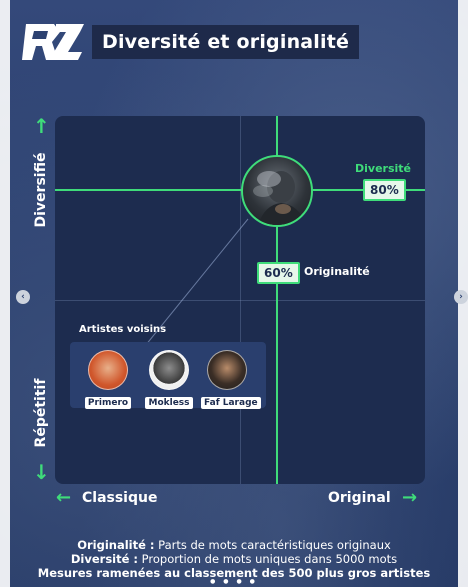 This screenshot has height=587, width=468. I want to click on arrow-left-icon: ←, so click(64, 497).